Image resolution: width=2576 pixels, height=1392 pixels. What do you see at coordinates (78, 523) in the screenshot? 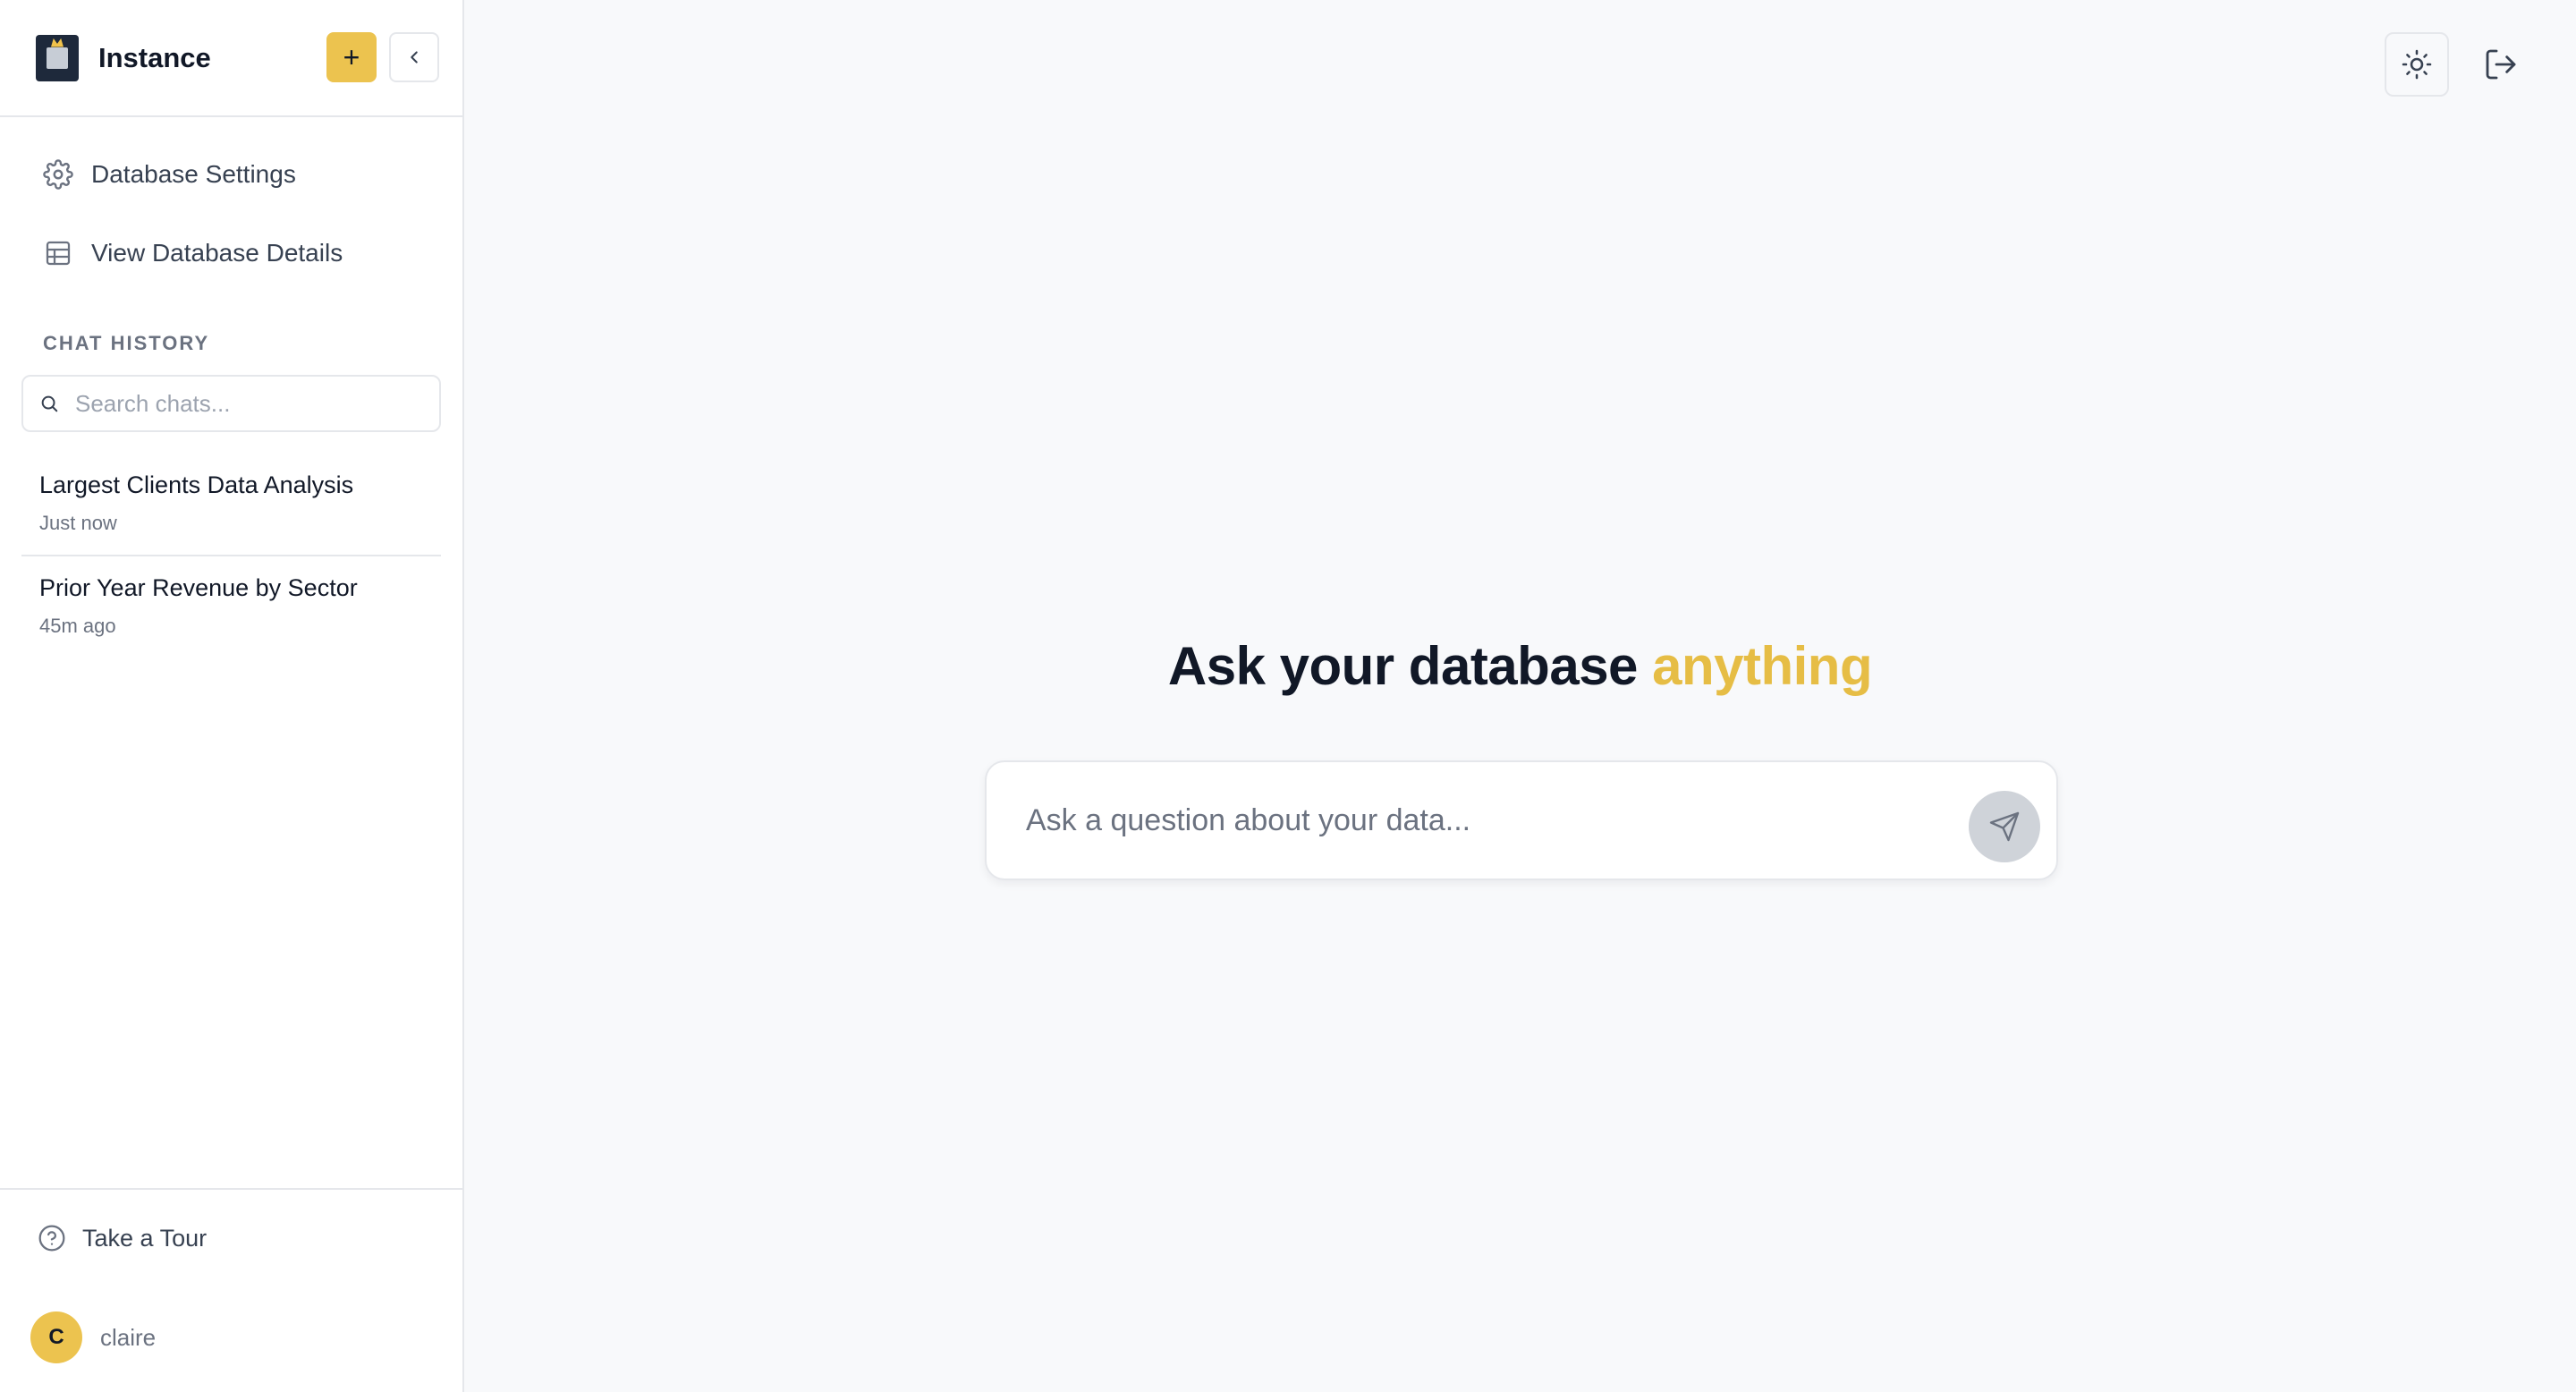
I see `chat-timestamp: Just now` at bounding box center [78, 523].